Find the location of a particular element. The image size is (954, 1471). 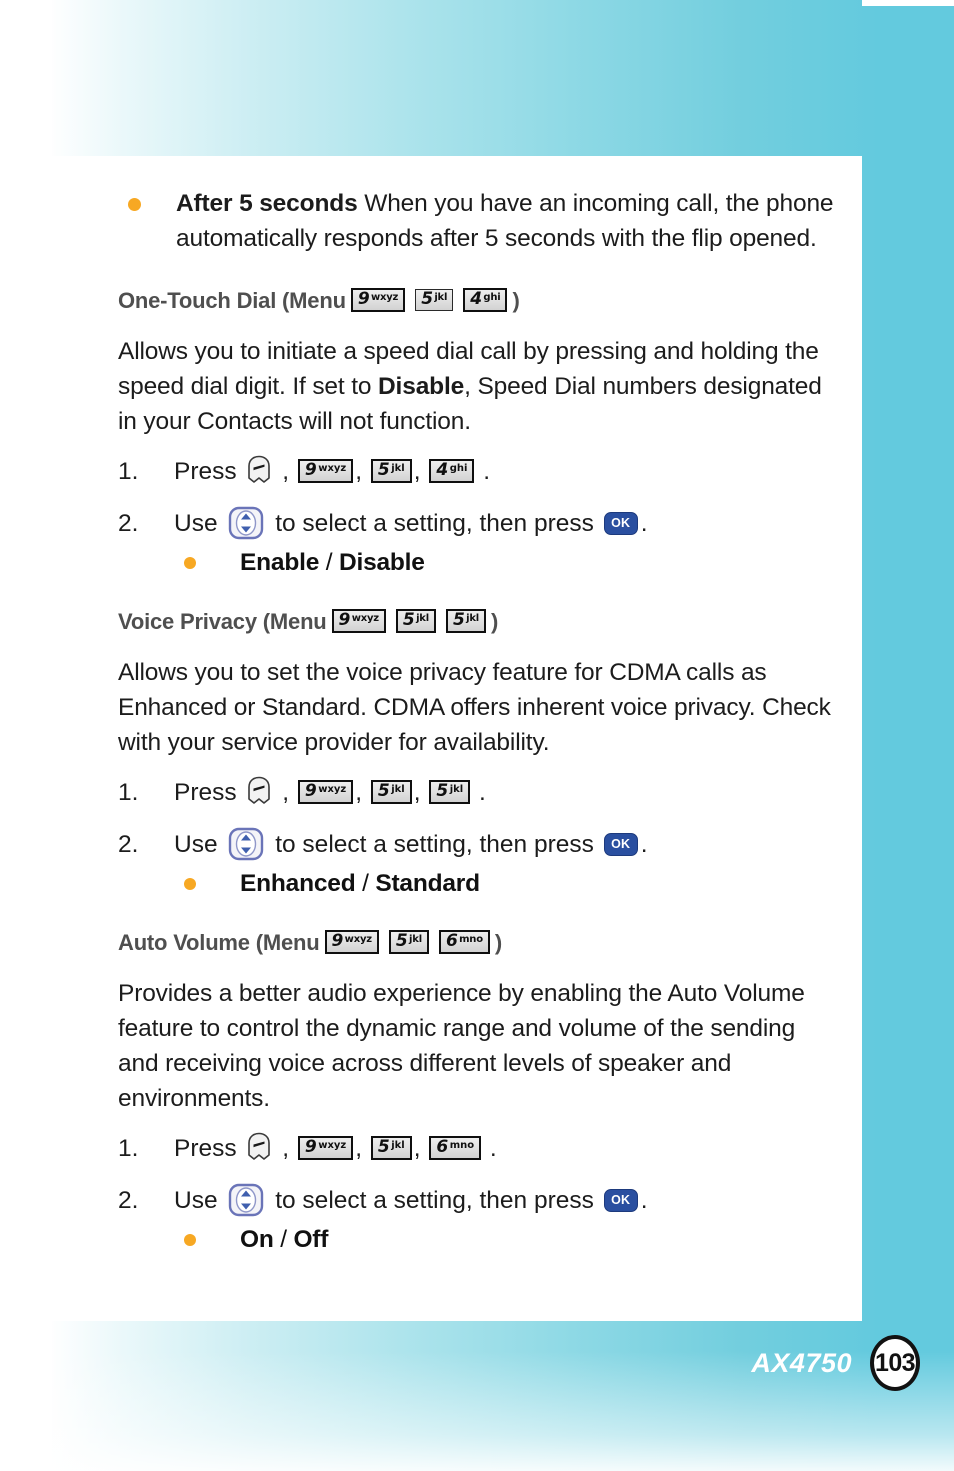

option-second: Disable is located at coordinates (381, 562).